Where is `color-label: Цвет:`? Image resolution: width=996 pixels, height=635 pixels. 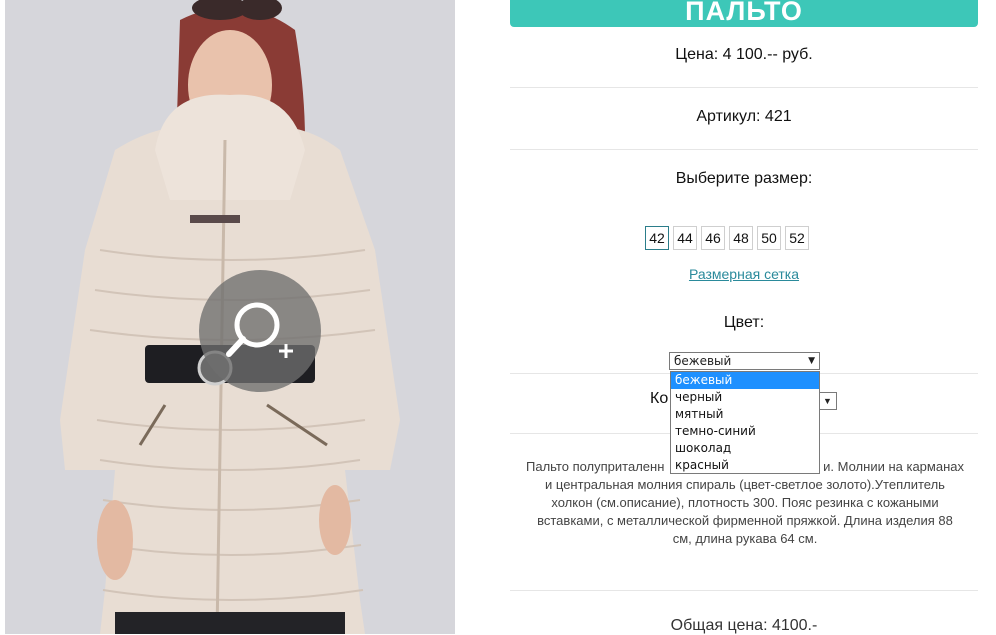
color-label: Цвет: is located at coordinates (744, 322).